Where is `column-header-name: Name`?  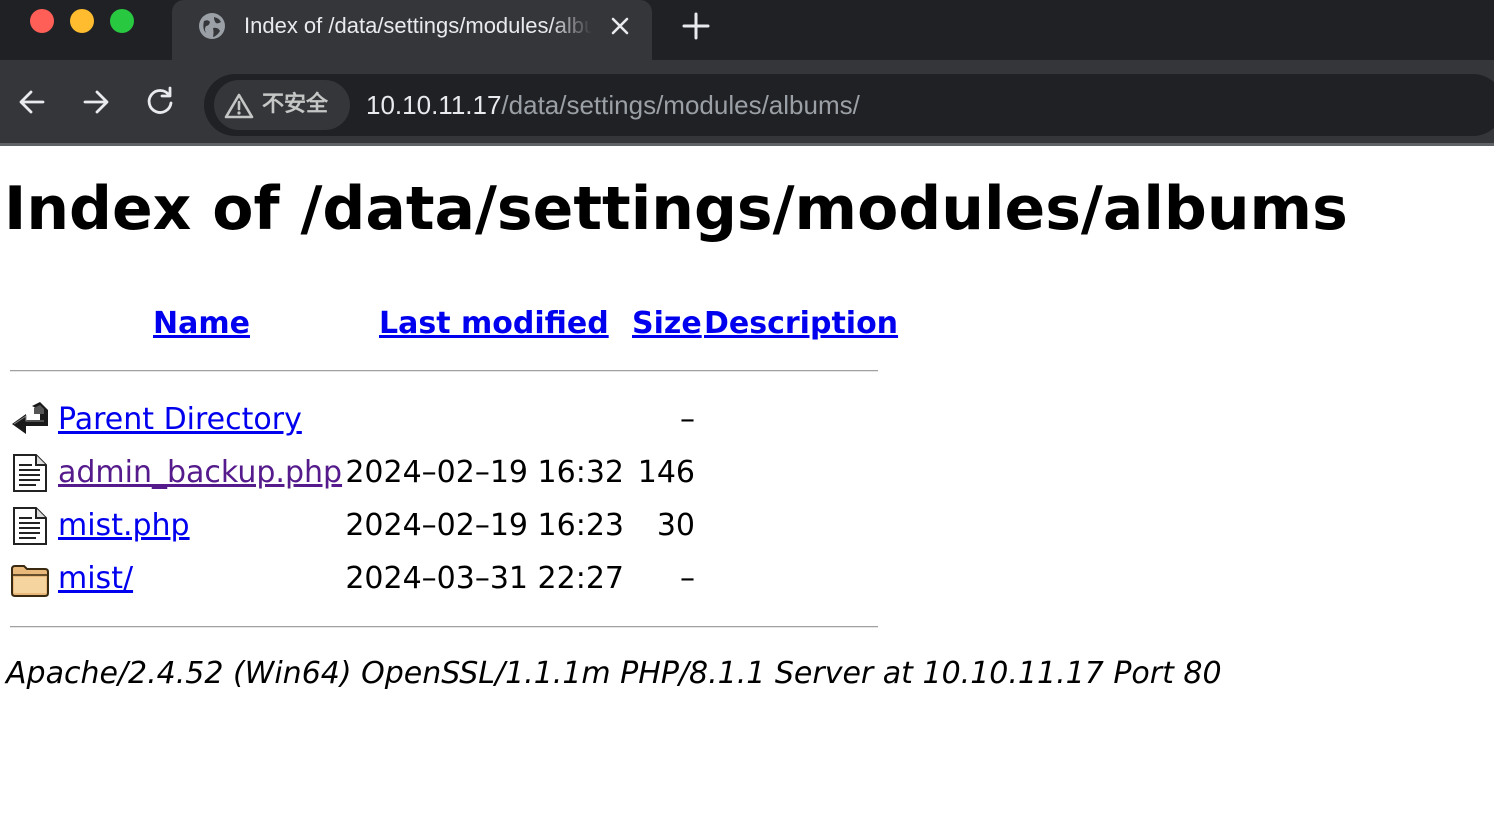
column-header-name: Name is located at coordinates (201, 324).